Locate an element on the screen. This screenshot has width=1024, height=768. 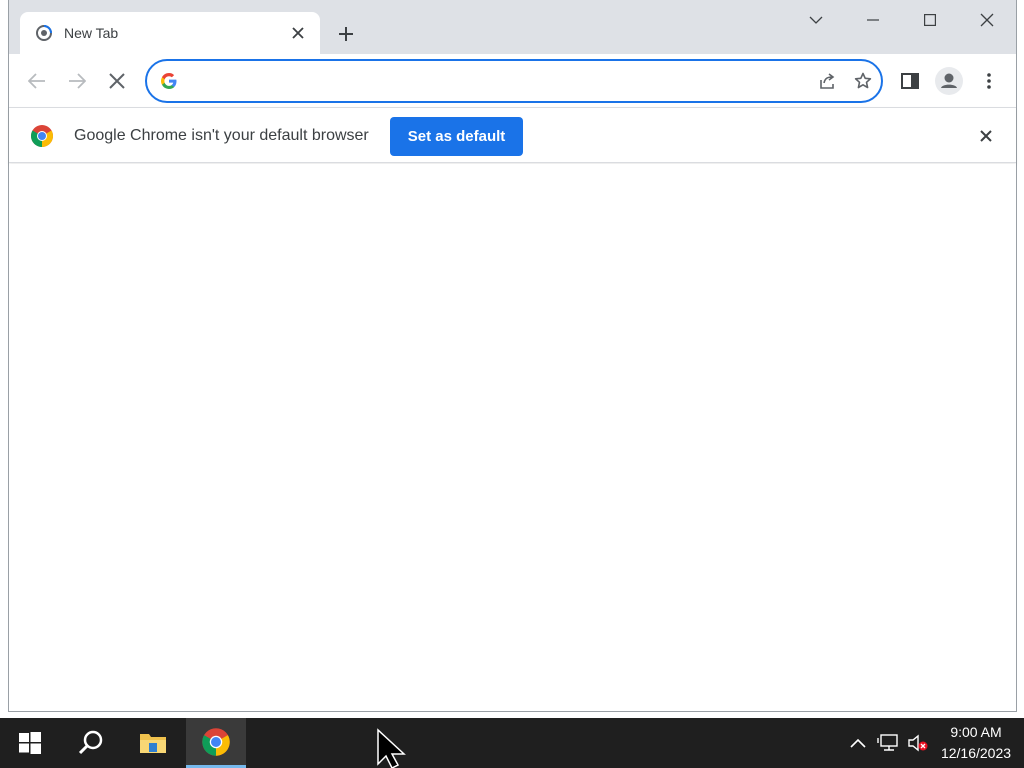
search-button is located at coordinates (91, 743).